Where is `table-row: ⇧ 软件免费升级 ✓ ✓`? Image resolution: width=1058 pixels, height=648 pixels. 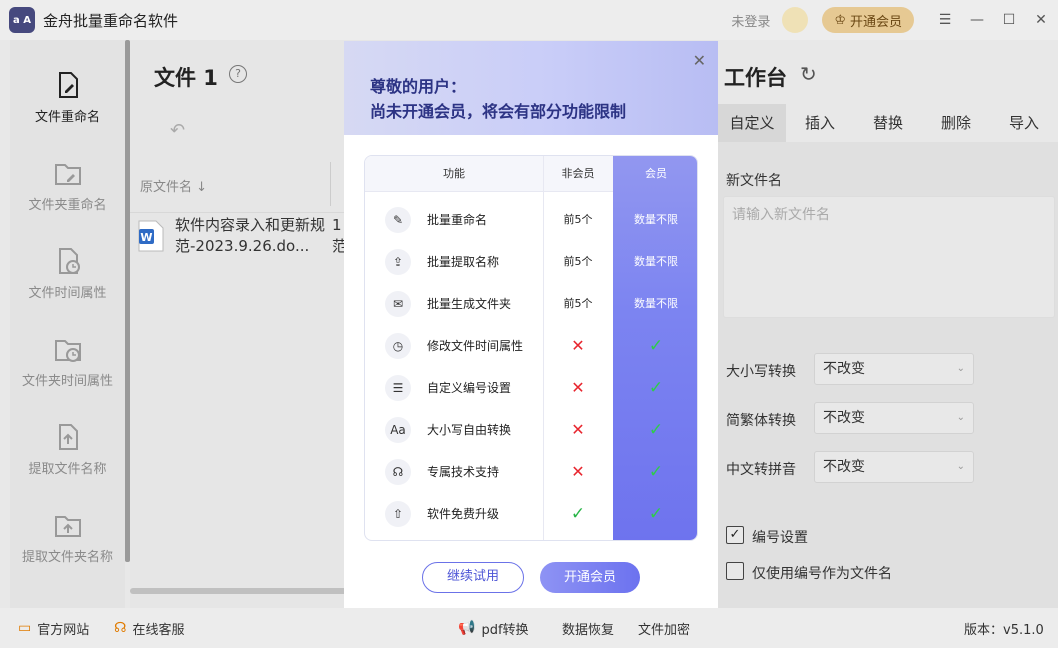
table-row: ⇧ 软件免费升级 ✓ ✓ is located at coordinates (531, 514).